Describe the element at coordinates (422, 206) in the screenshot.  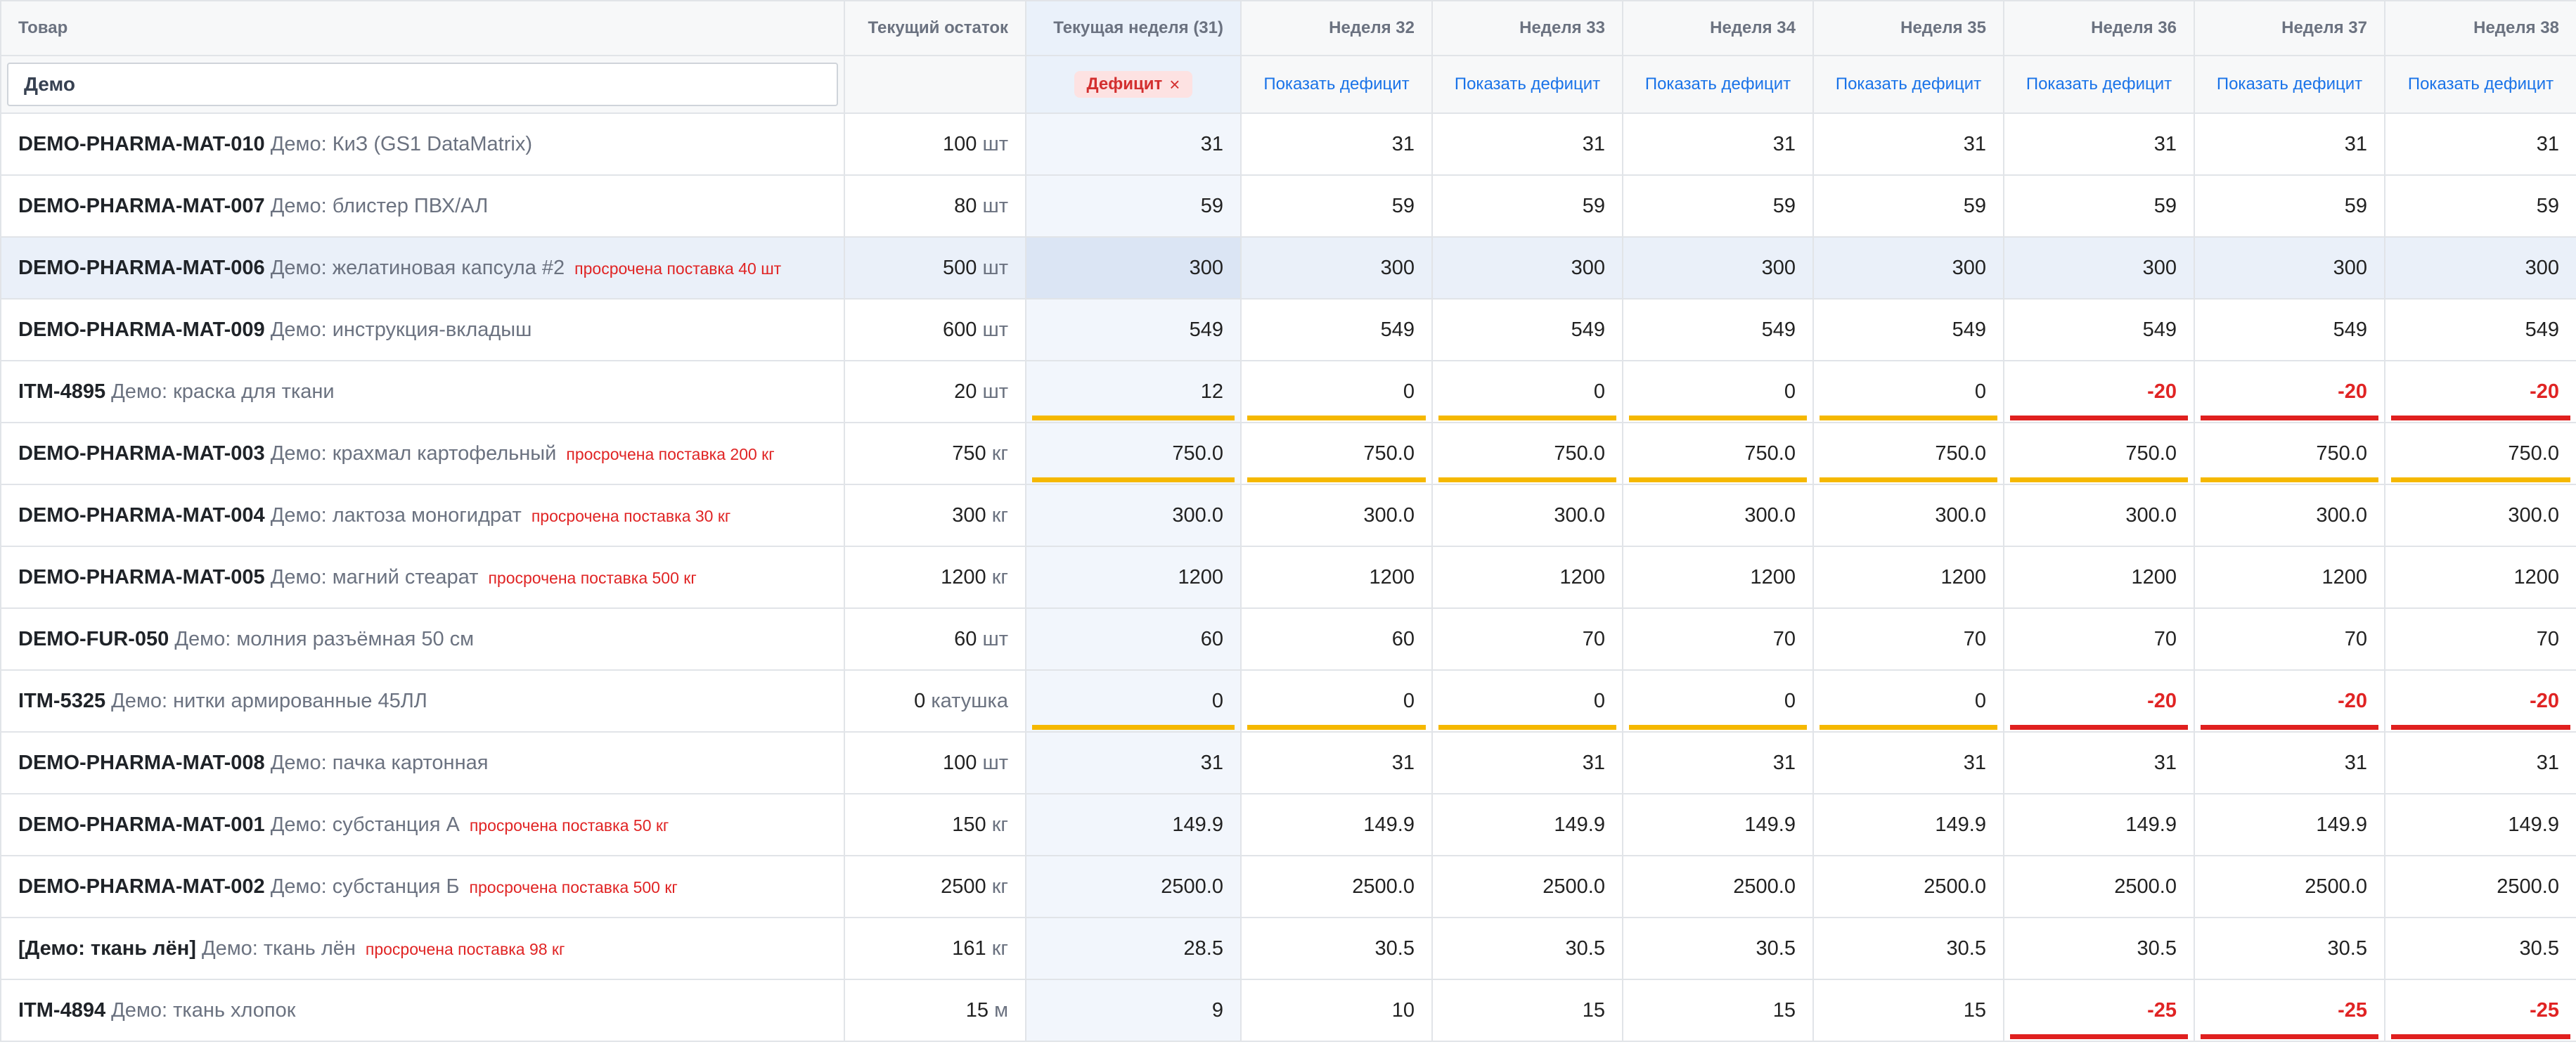
I see `product-cell: DEMO-PHARMA-MAT-007 Демо: блистер ПВХ/АЛ` at that location.